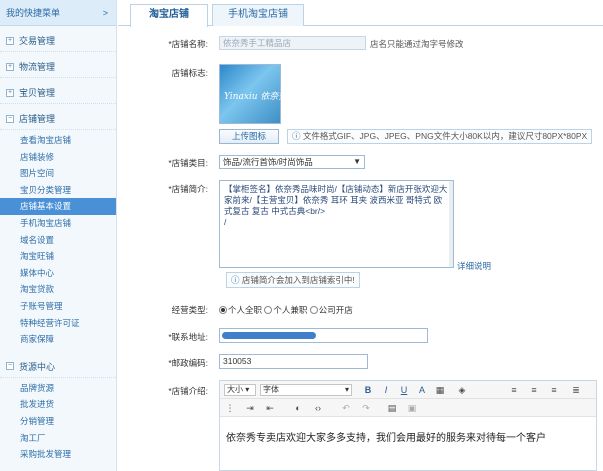 Image resolution: width=603 pixels, height=471 pixels. Describe the element at coordinates (386, 436) in the screenshot. I see `editor-content: 依奈秀专卖店欢迎大家多多支持，我们会用最好的服务来对待每一个客户` at that location.